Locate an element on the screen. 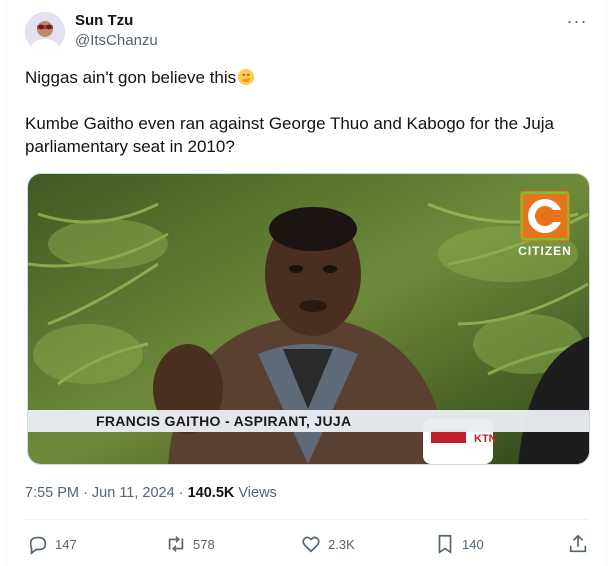 Image resolution: width=613 pixels, height=566 pixels. like-button: 2.3K is located at coordinates (327, 544).